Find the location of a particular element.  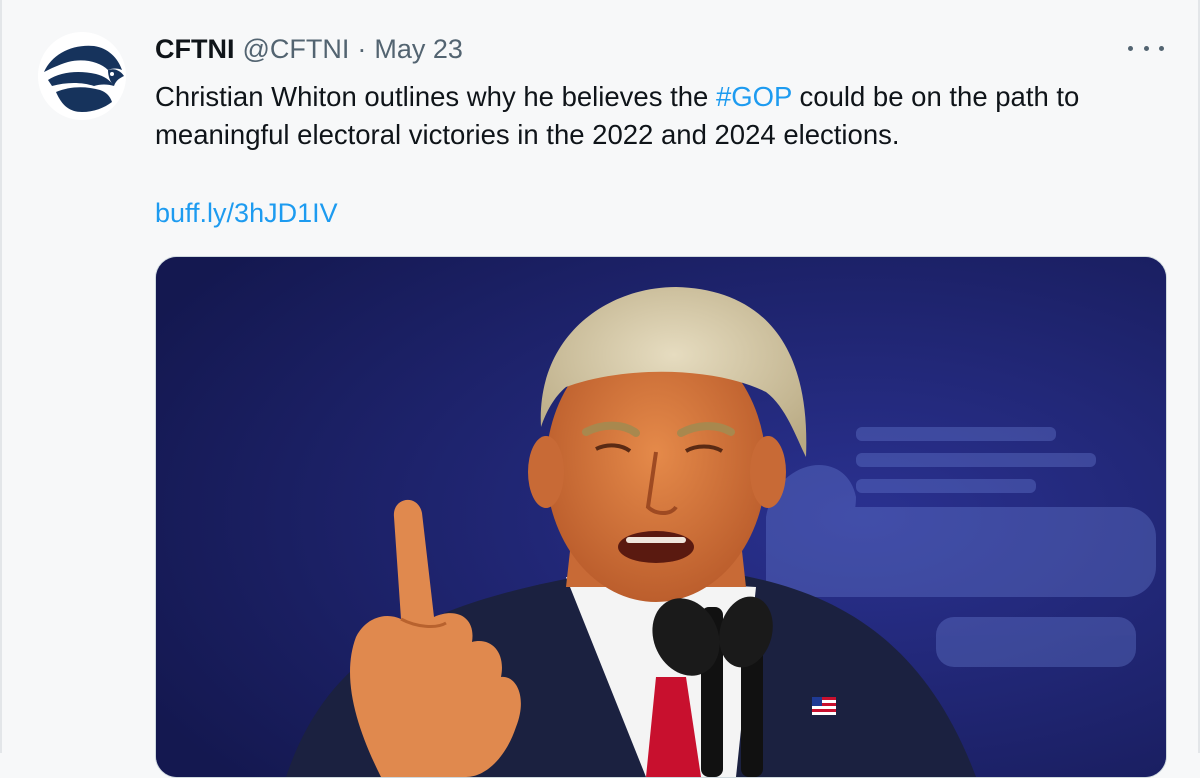

author-name: CFTNI is located at coordinates (194, 49).